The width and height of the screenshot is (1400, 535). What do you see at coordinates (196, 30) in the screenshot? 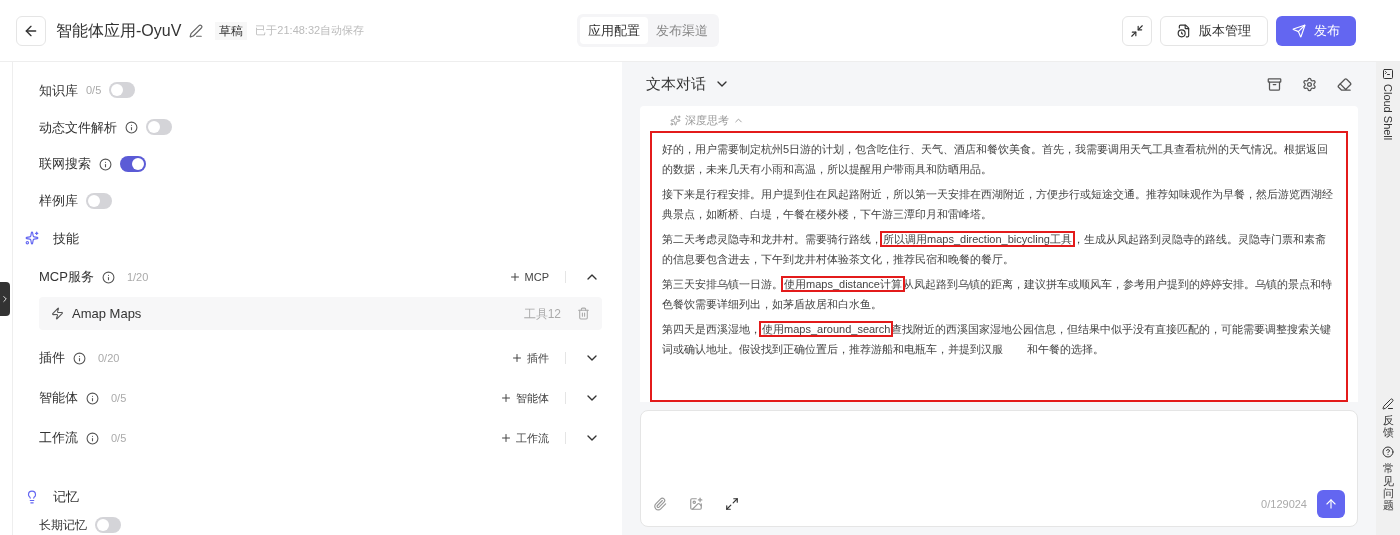
I see `edit-icon` at bounding box center [196, 30].